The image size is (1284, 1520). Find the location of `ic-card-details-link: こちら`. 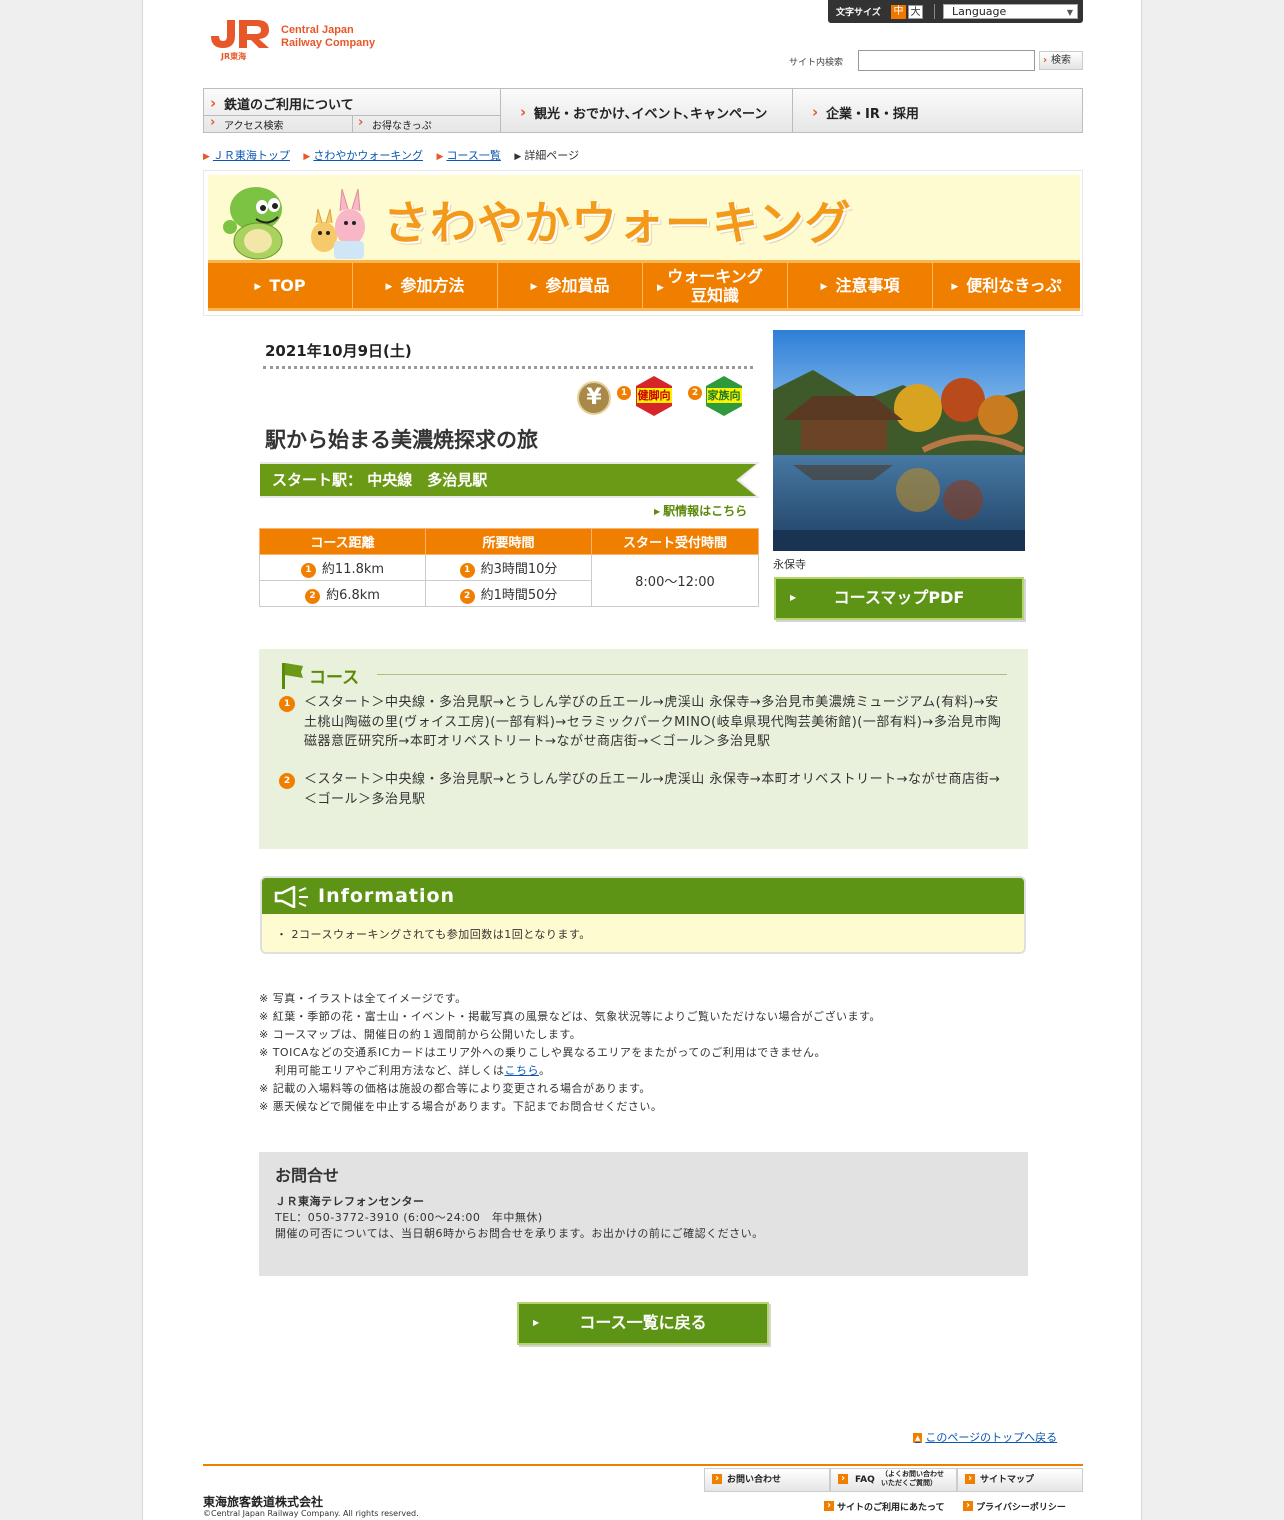

ic-card-details-link: こちら is located at coordinates (521, 1070).